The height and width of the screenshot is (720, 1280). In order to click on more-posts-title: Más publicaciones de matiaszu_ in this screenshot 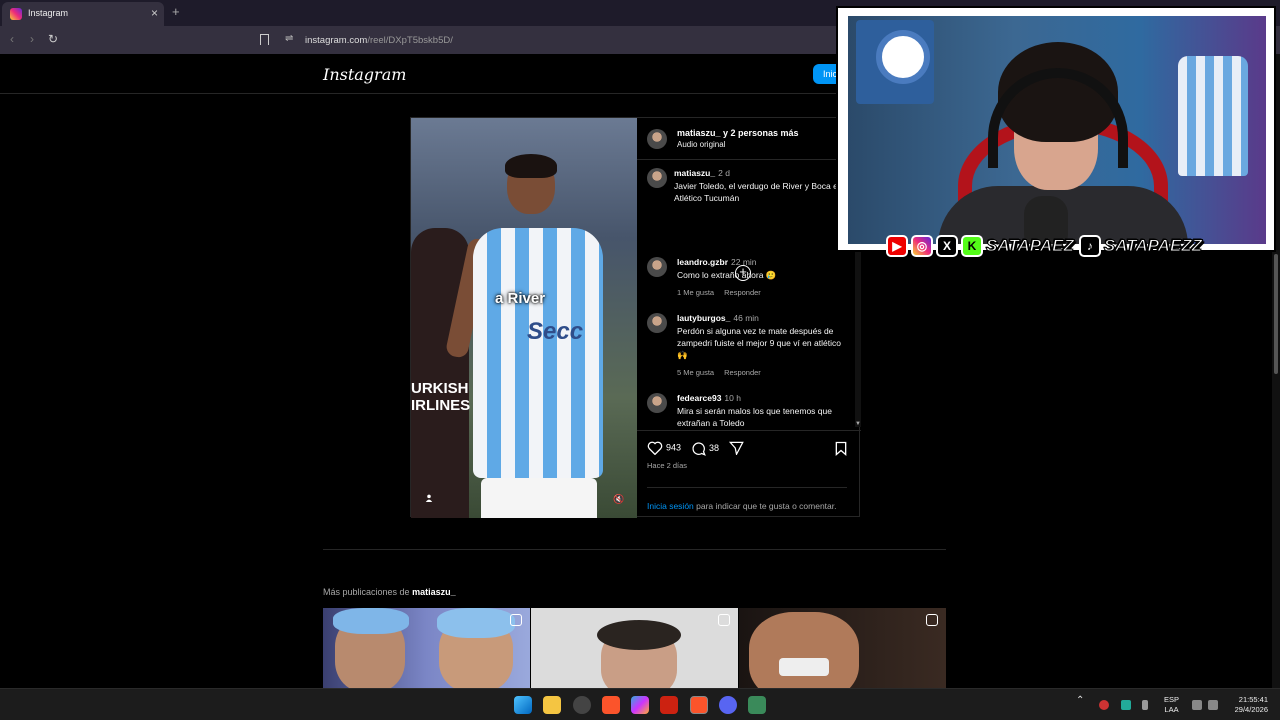, I will do `click(389, 592)`.